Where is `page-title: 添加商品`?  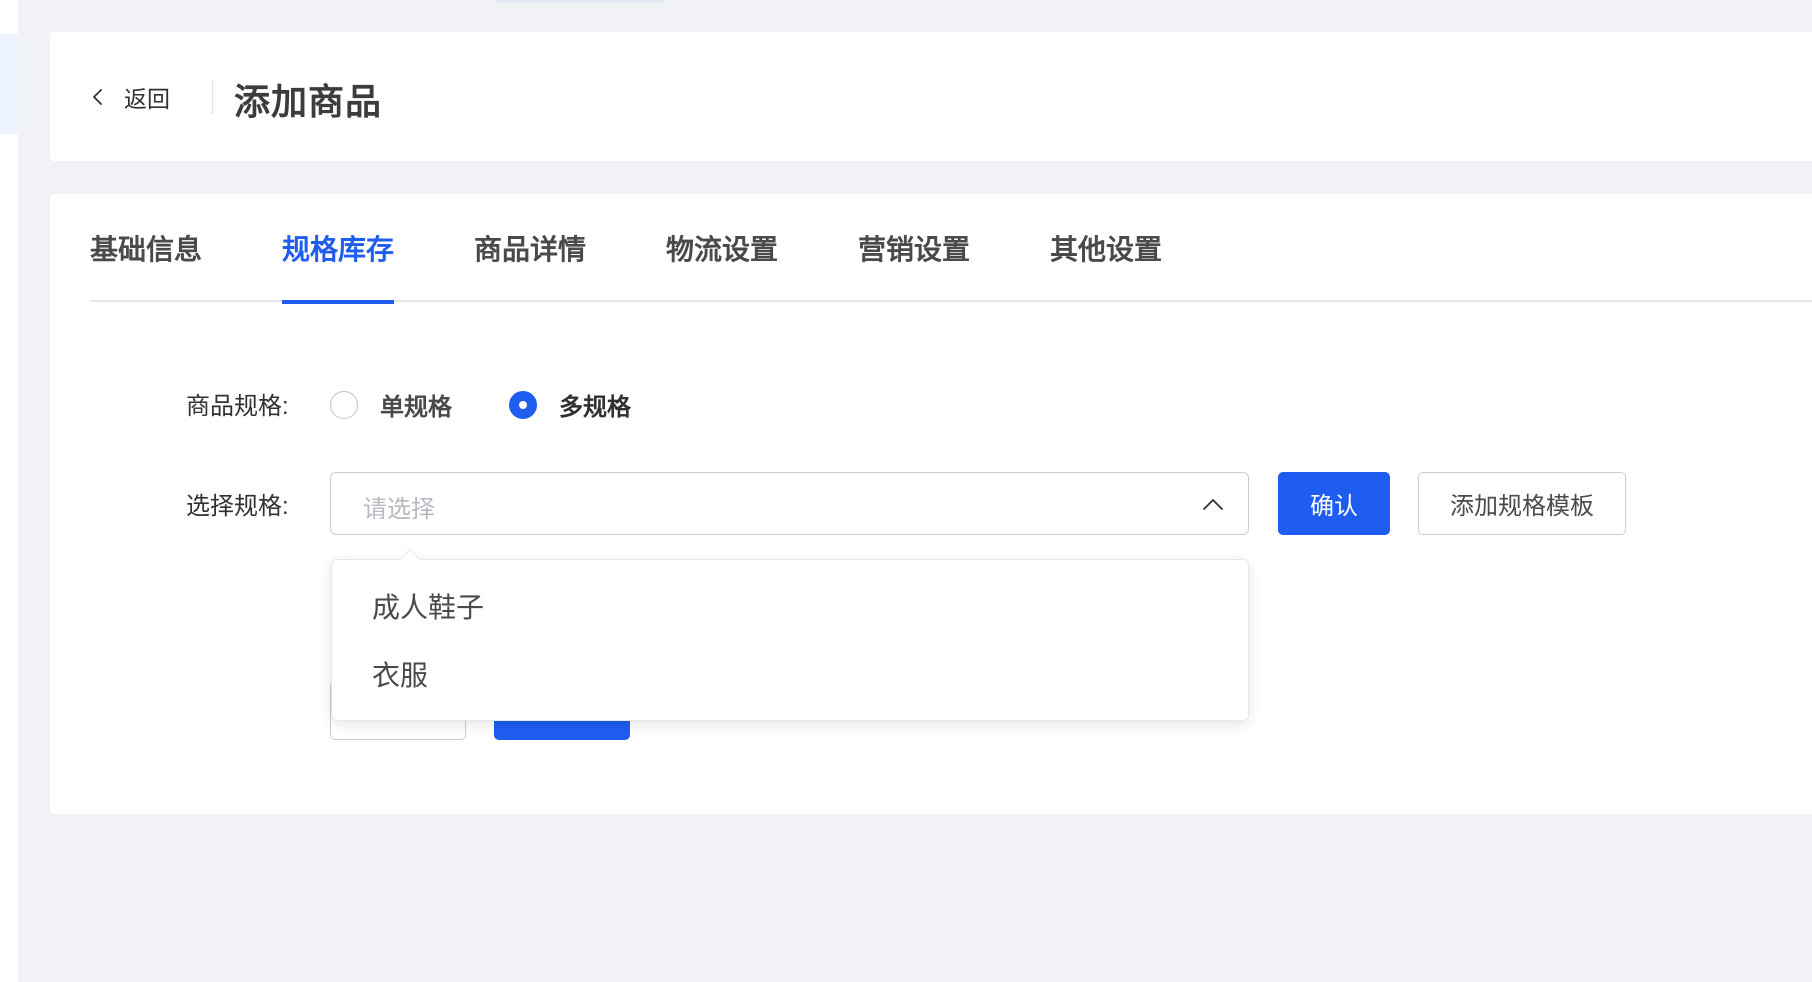
page-title: 添加商品 is located at coordinates (308, 101).